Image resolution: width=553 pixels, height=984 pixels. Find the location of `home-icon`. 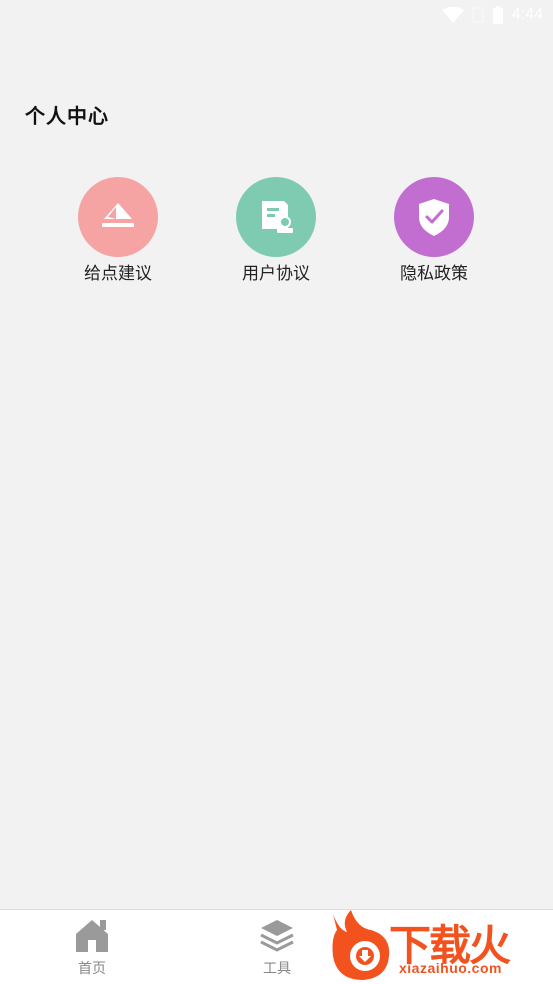

home-icon is located at coordinates (92, 936).